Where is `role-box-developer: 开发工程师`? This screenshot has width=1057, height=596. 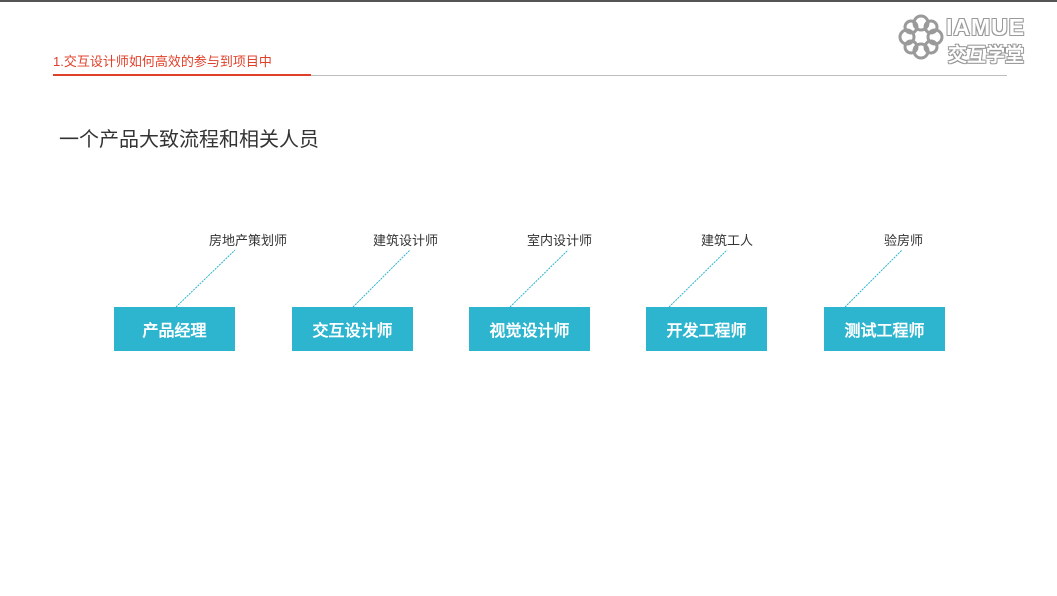 role-box-developer: 开发工程师 is located at coordinates (706, 329).